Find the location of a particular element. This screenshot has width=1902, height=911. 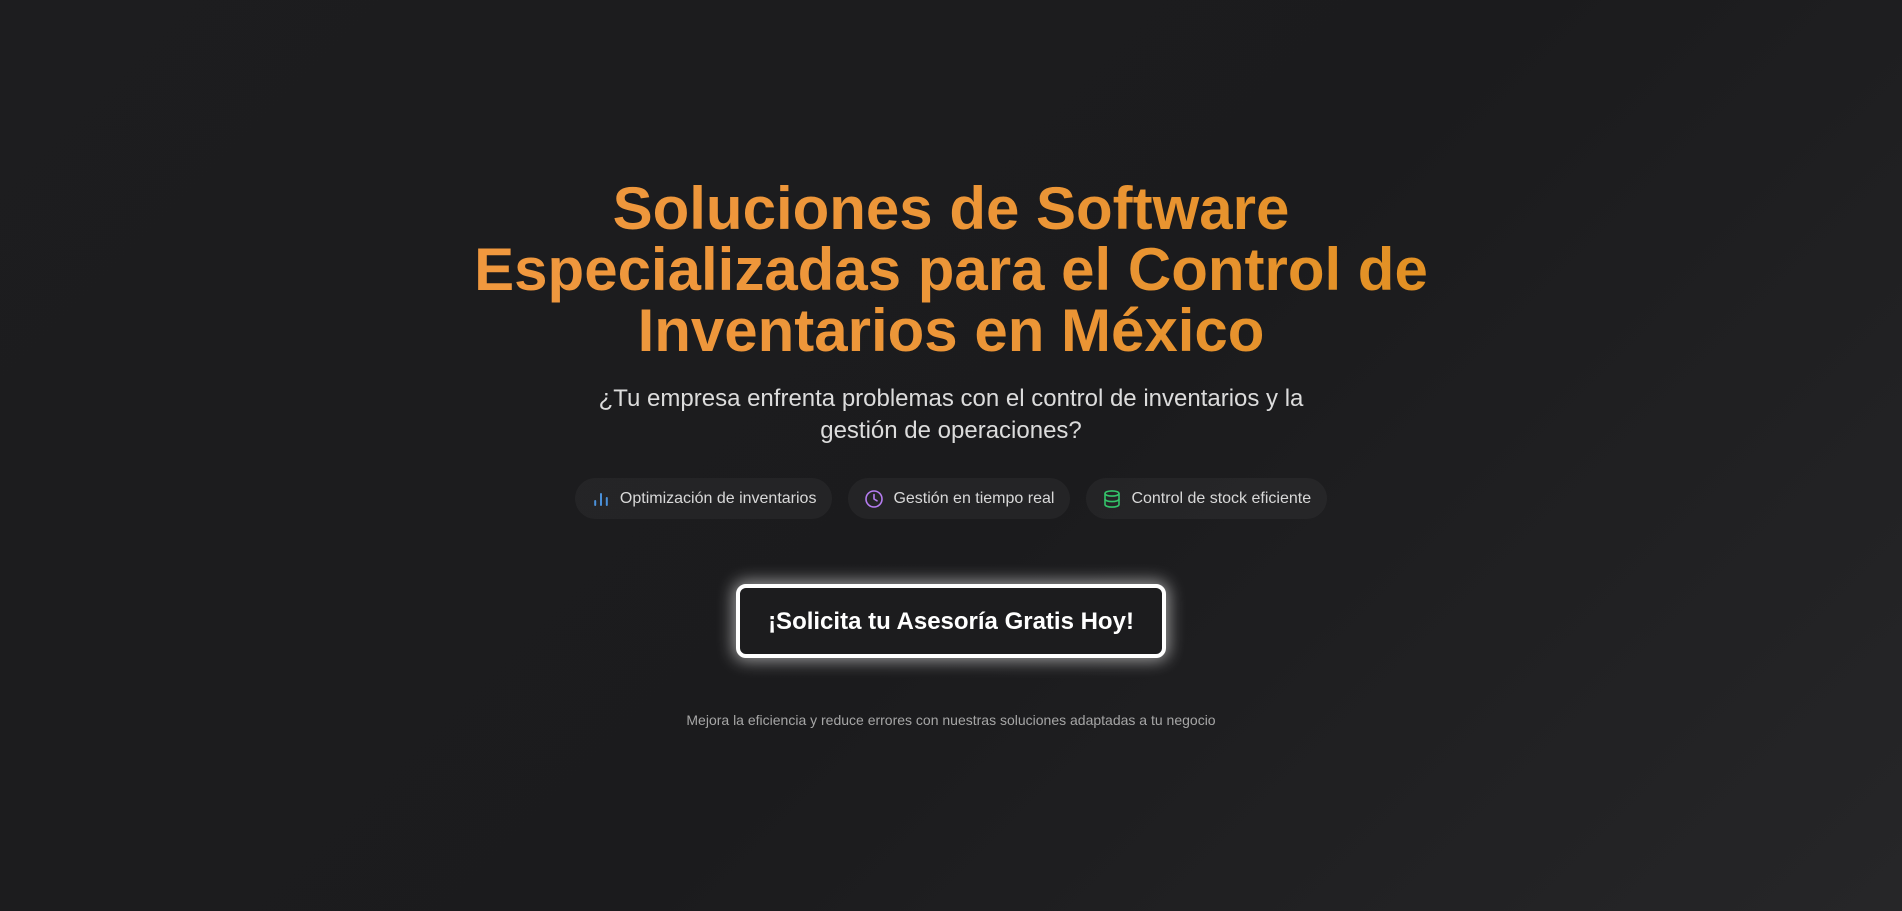

hero-title-line-2: Especializadas para el Control de is located at coordinates (951, 269).